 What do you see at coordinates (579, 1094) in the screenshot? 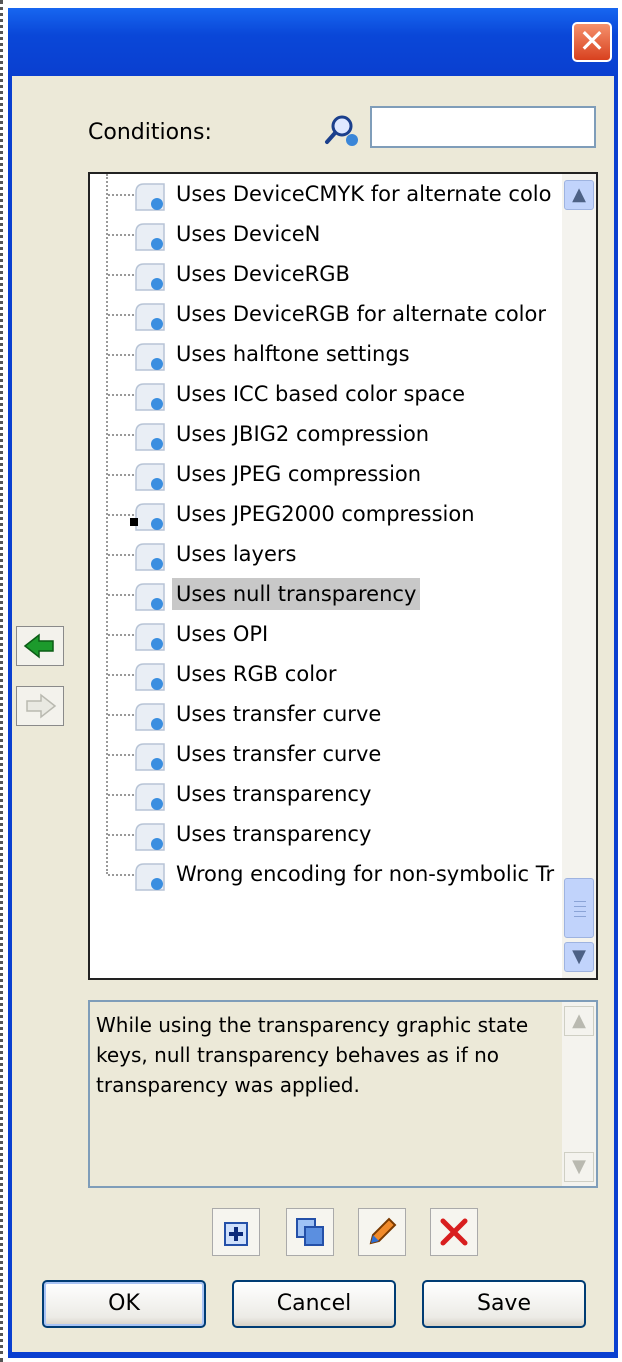
I see `description-scrollbar: ▲ ▼` at bounding box center [579, 1094].